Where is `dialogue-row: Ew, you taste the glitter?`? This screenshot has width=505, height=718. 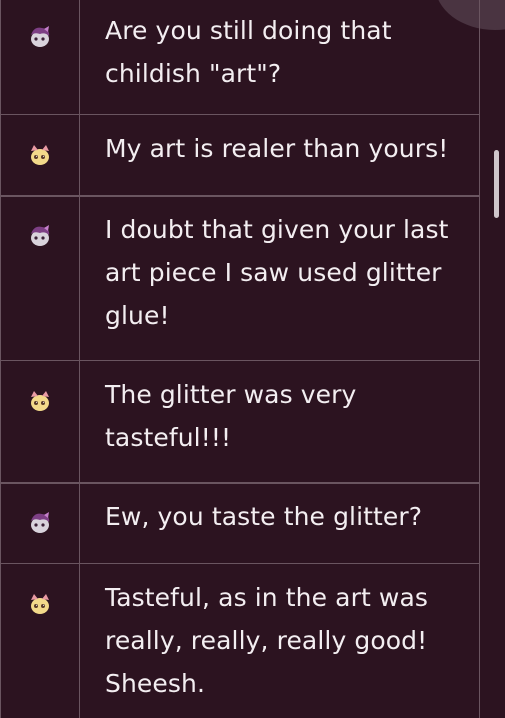 dialogue-row: Ew, you taste the glitter? is located at coordinates (240, 523).